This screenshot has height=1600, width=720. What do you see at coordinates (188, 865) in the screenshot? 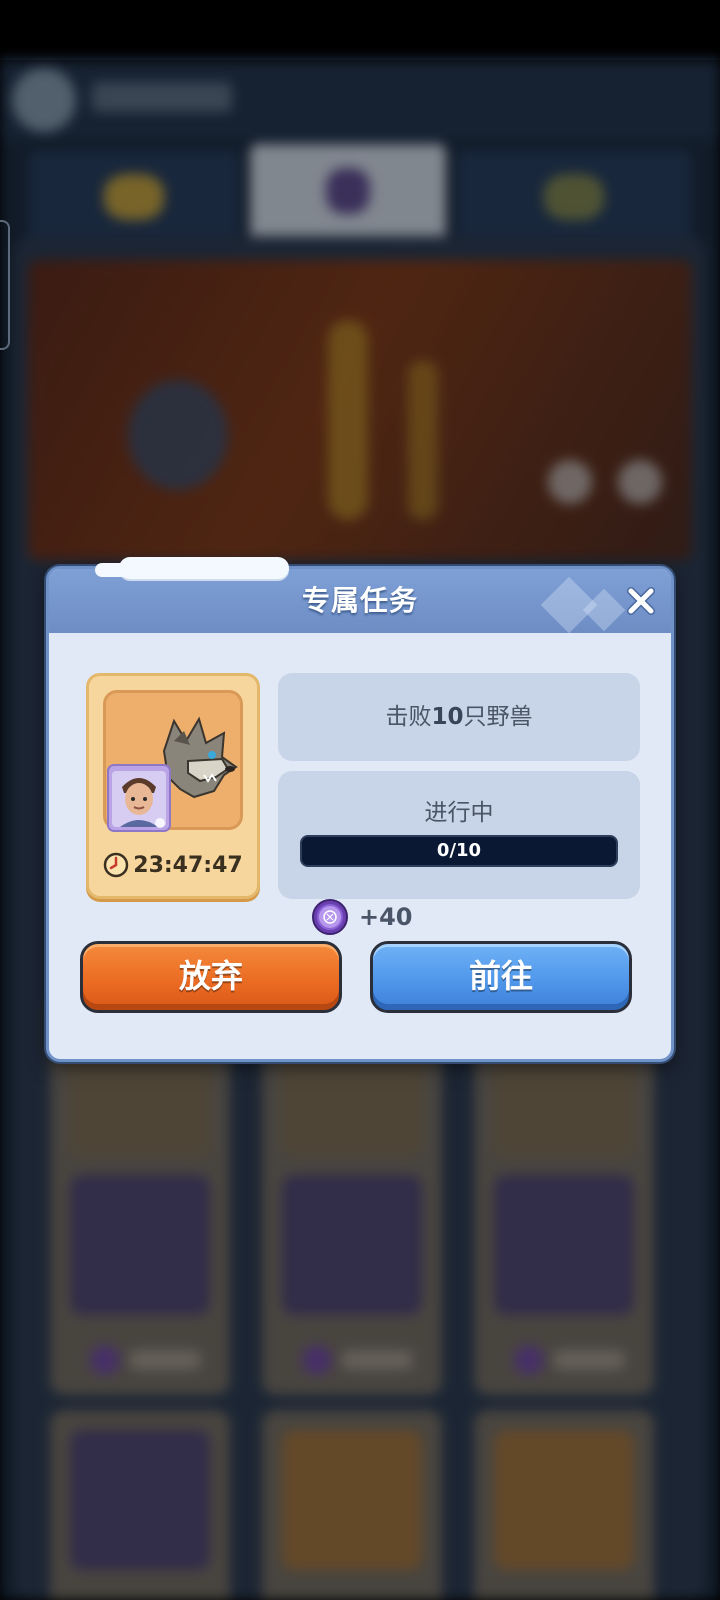
I see `timer-text: 23:47:47` at bounding box center [188, 865].